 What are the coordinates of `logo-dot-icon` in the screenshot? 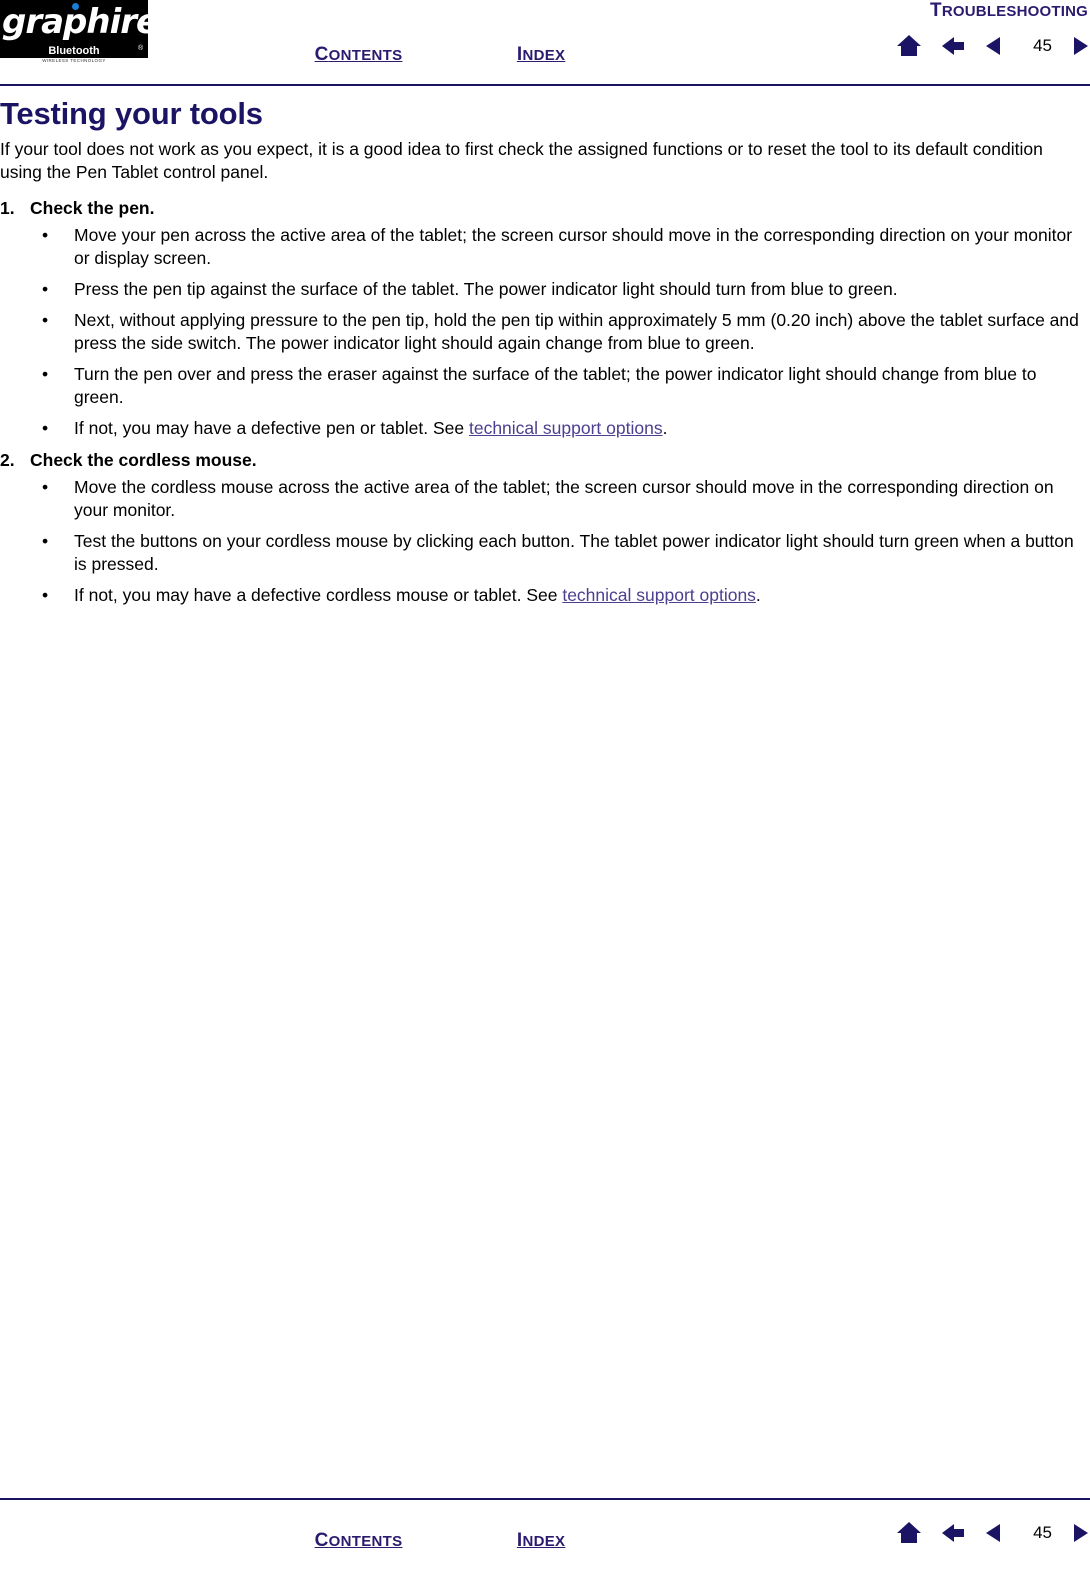 It's located at (75, 6).